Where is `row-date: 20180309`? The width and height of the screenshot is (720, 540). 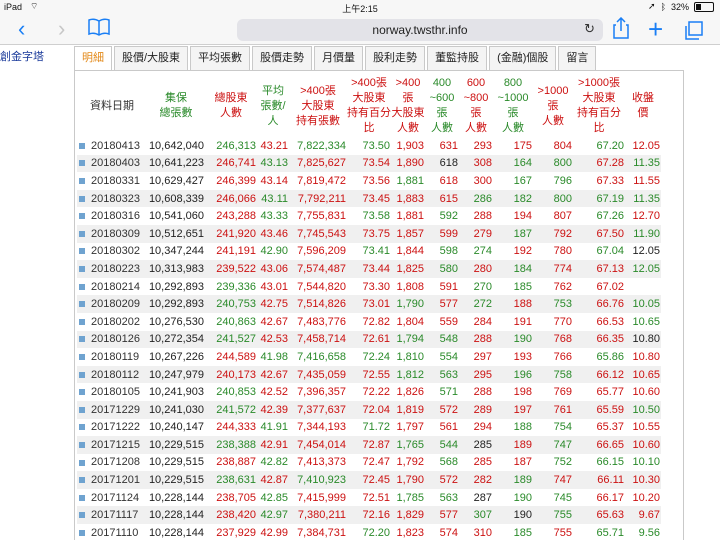
row-date: 20180309 is located at coordinates (115, 233).